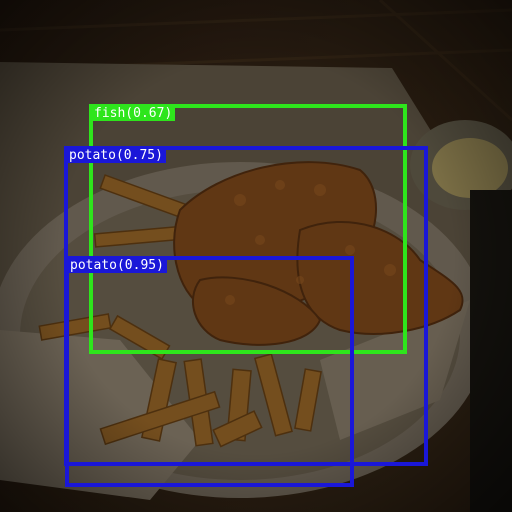 This screenshot has width=512, height=512. What do you see at coordinates (133, 113) in the screenshot?
I see `detection-label-fish: fish(0.67)` at bounding box center [133, 113].